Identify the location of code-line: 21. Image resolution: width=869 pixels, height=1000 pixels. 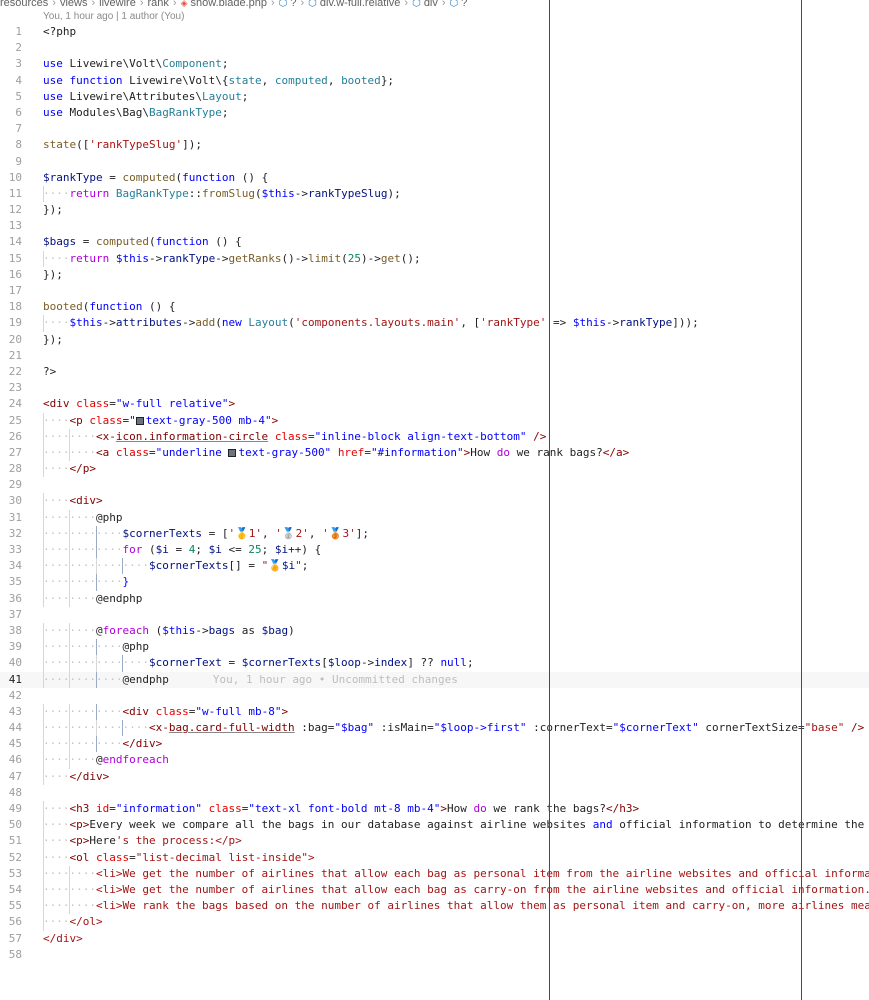
(434, 356).